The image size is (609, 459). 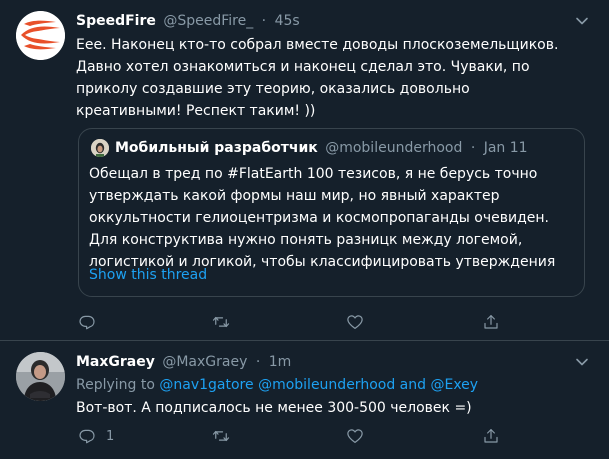 I want to click on quote-avatar, so click(x=100, y=148).